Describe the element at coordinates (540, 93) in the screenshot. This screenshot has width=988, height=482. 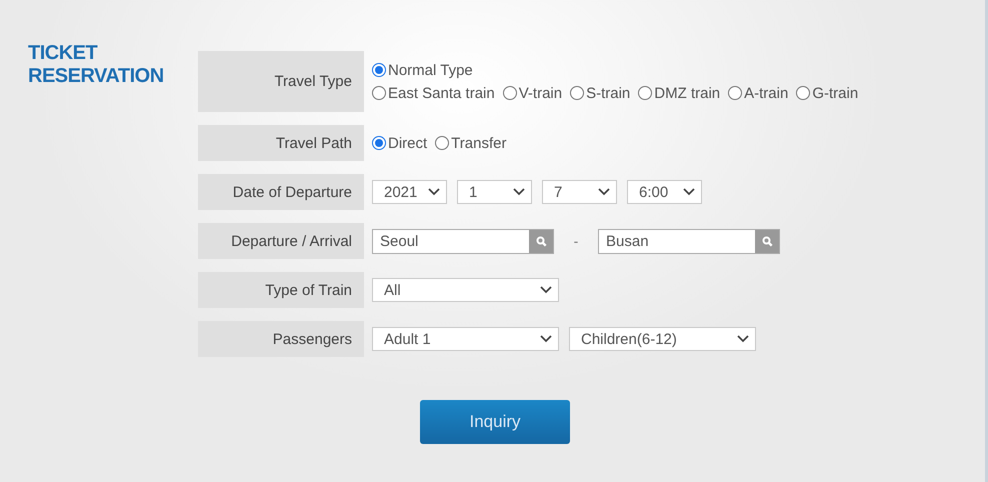
I see `radio-label: V-train` at that location.